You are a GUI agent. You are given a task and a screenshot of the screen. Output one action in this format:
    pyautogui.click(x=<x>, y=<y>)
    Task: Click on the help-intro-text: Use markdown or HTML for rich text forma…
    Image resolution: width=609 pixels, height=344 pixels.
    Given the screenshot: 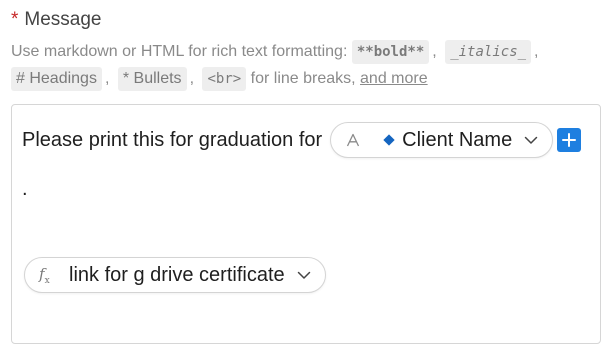 What is the action you would take?
    pyautogui.click(x=179, y=51)
    